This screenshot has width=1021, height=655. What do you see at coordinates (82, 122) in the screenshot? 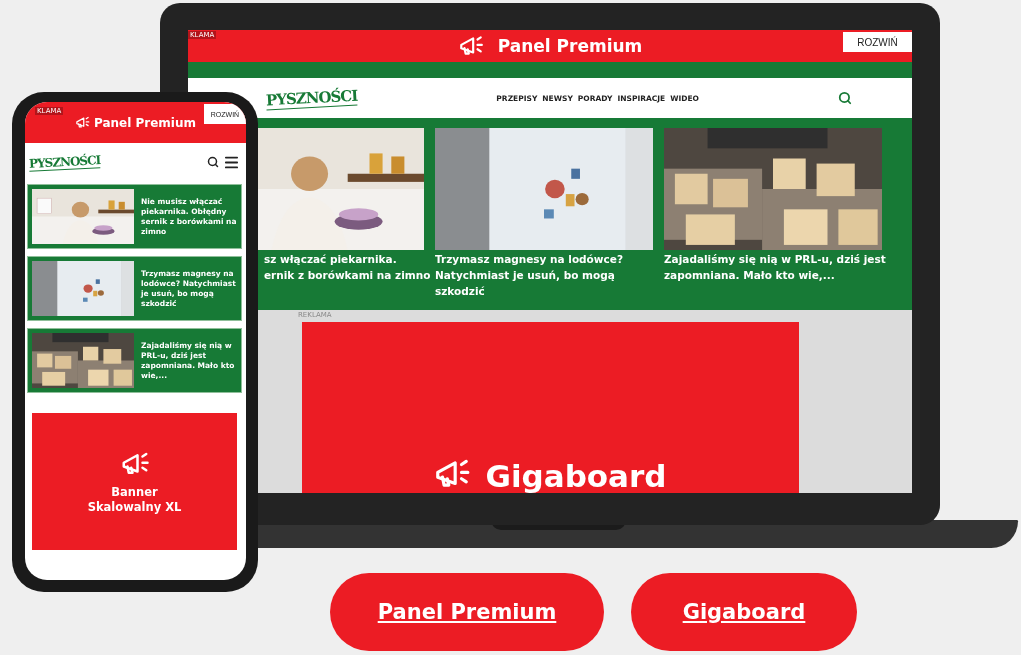
I see `megaphone-icon` at bounding box center [82, 122].